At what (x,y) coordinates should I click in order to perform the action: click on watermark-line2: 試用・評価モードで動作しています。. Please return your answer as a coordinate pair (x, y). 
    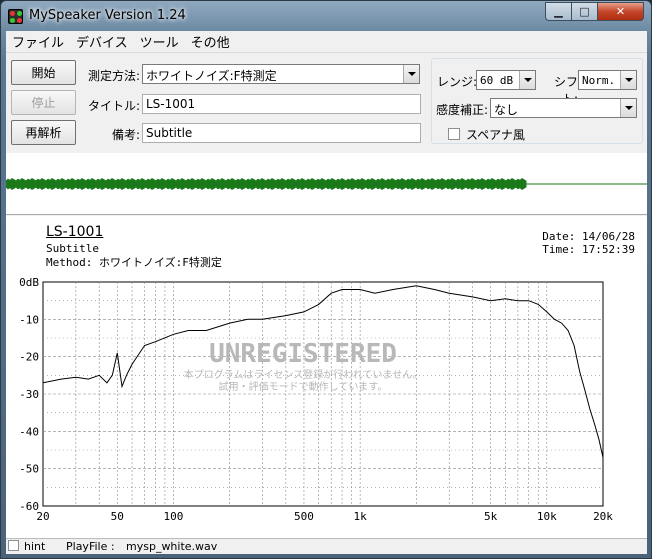
    Looking at the image, I should click on (303, 386).